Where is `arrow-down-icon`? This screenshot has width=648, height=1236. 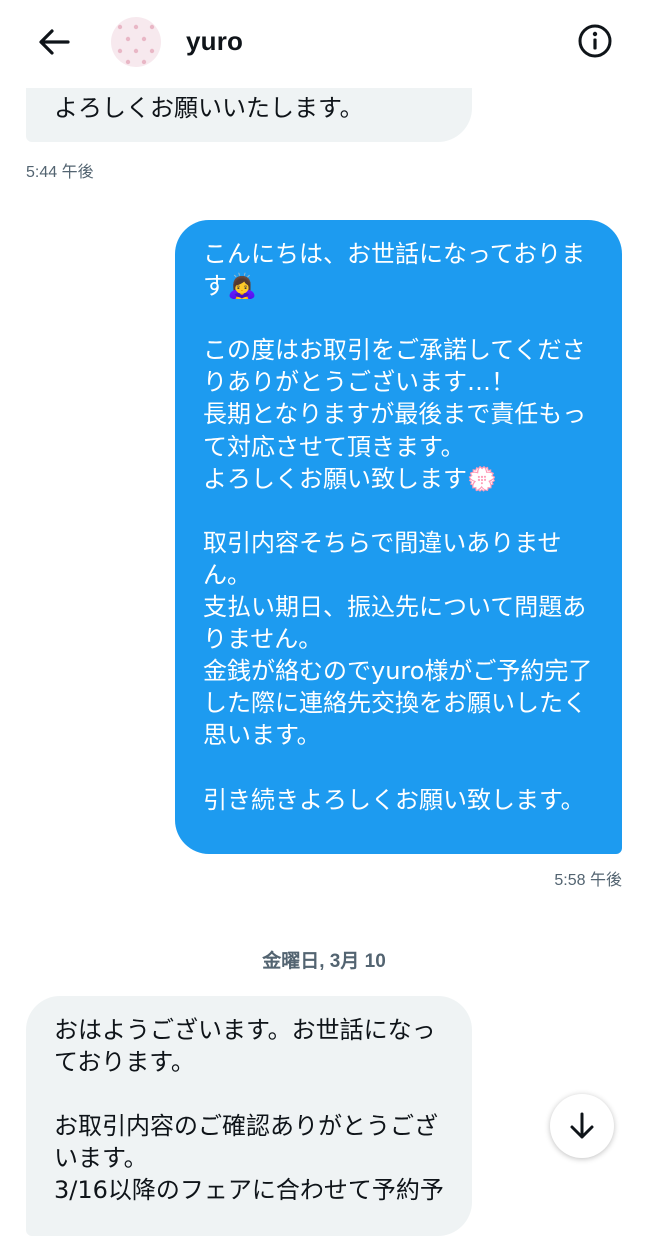
arrow-down-icon is located at coordinates (582, 1125).